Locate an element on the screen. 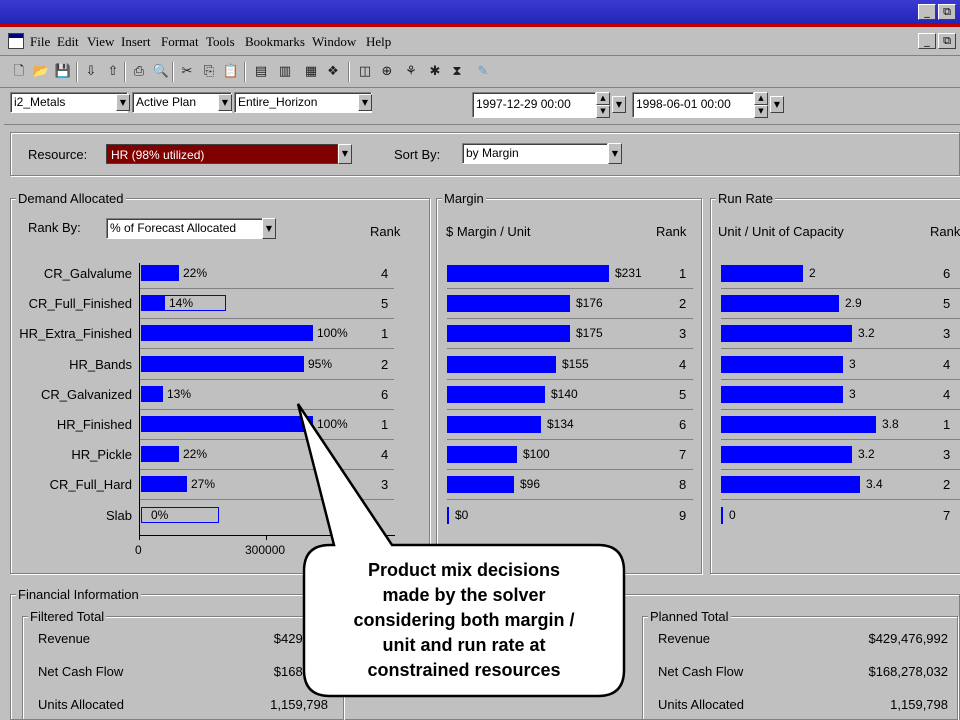 This screenshot has height=720, width=960. callout-line: constrained resources is located at coordinates (464, 670).